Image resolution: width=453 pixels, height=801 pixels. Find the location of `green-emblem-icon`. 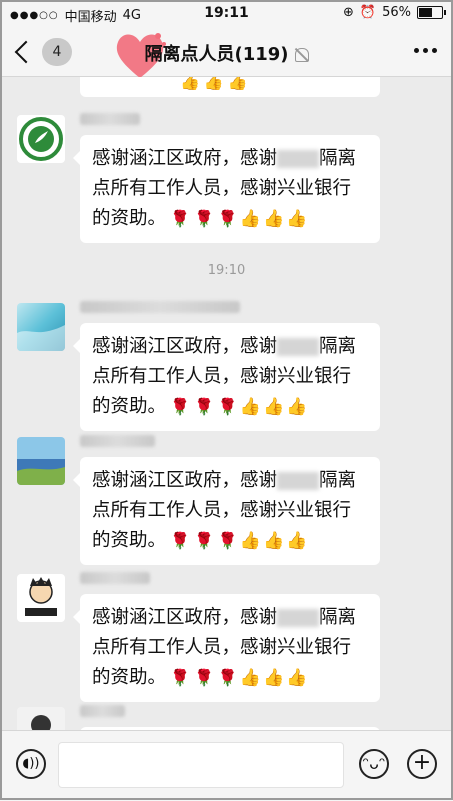

green-emblem-icon is located at coordinates (41, 139).